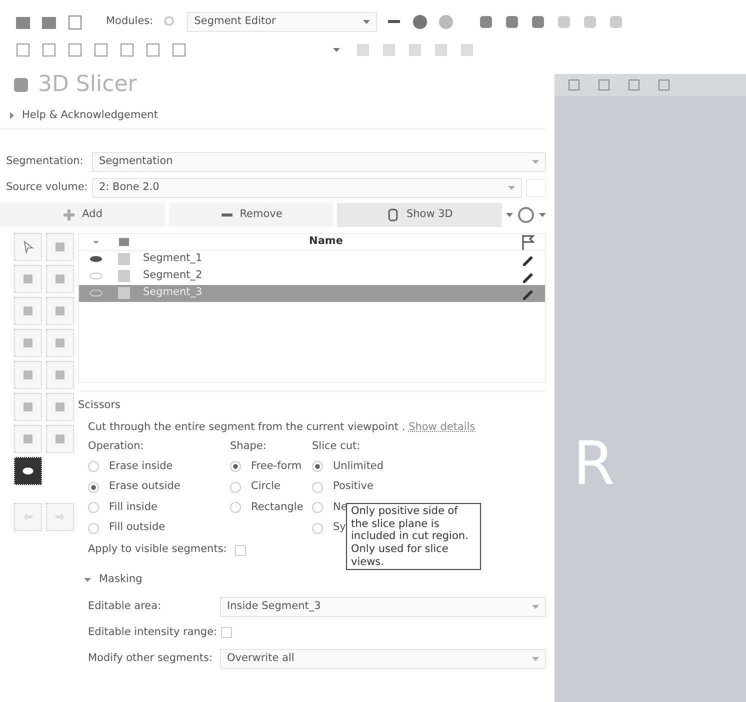 The width and height of the screenshot is (746, 702). I want to click on slice-cut-label: Slice cut:, so click(337, 446).